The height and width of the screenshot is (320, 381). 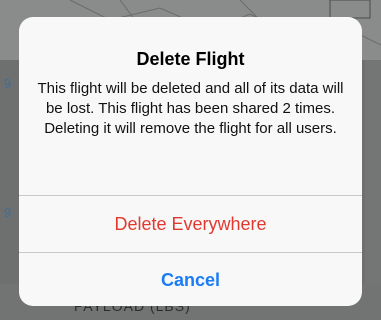 What do you see at coordinates (373, 175) in the screenshot?
I see `background-panel` at bounding box center [373, 175].